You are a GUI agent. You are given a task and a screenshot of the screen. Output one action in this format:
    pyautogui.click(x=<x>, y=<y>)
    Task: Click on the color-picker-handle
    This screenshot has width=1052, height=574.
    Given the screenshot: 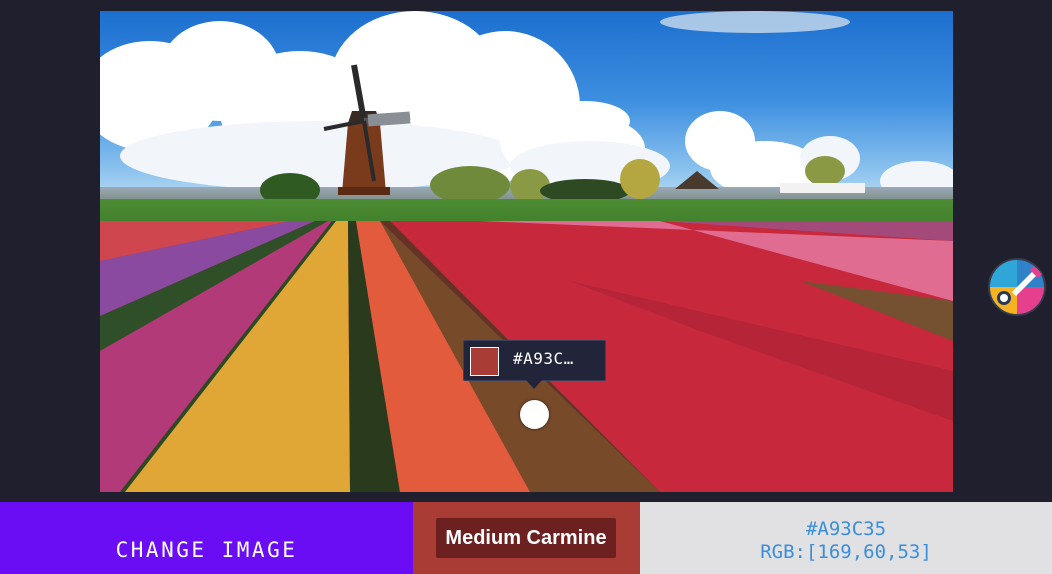 What is the action you would take?
    pyautogui.click(x=534, y=414)
    